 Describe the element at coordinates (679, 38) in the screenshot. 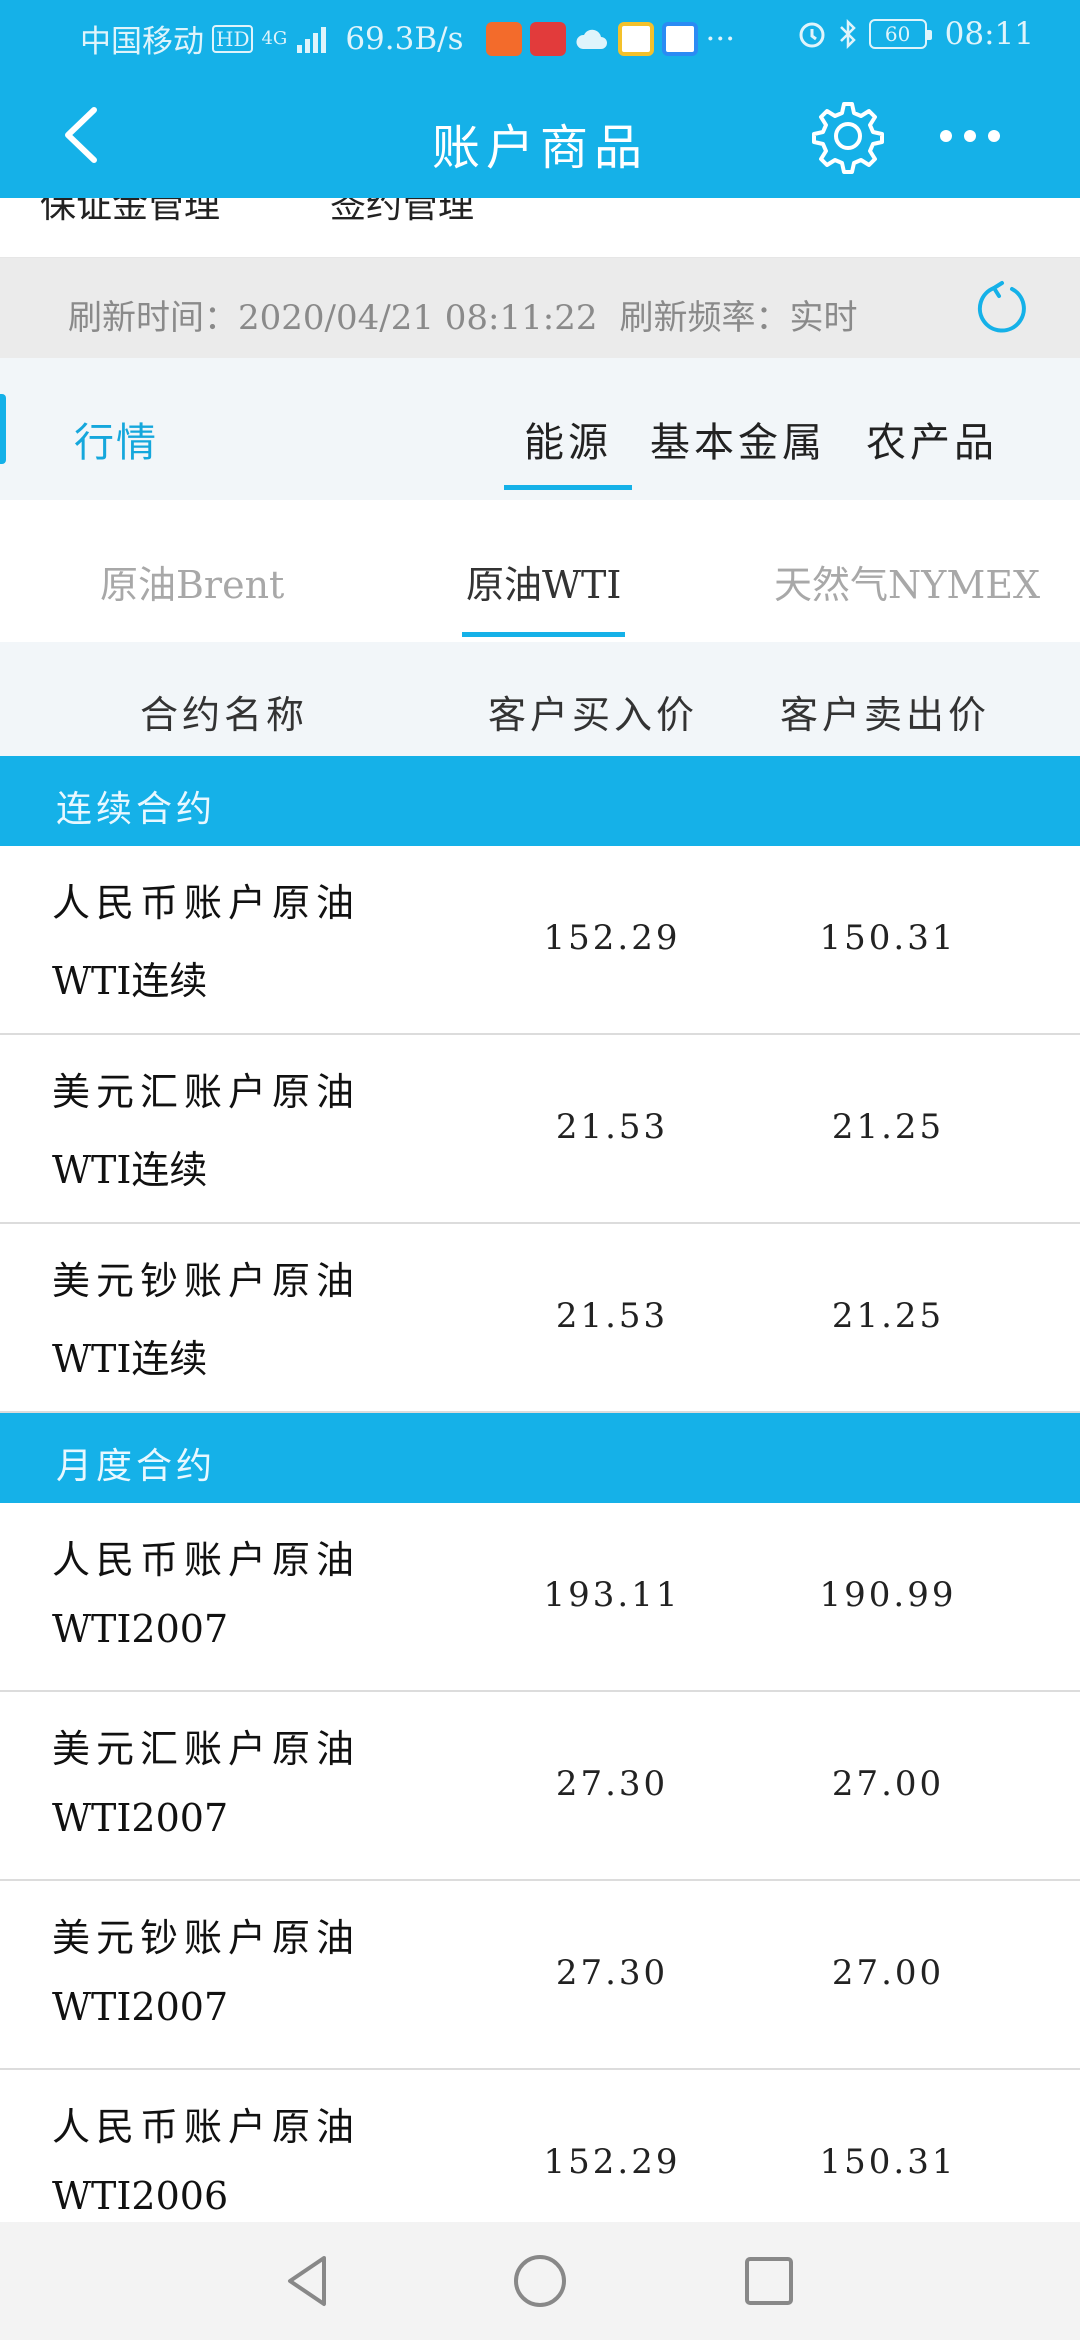

I see `browser-app-icon` at that location.